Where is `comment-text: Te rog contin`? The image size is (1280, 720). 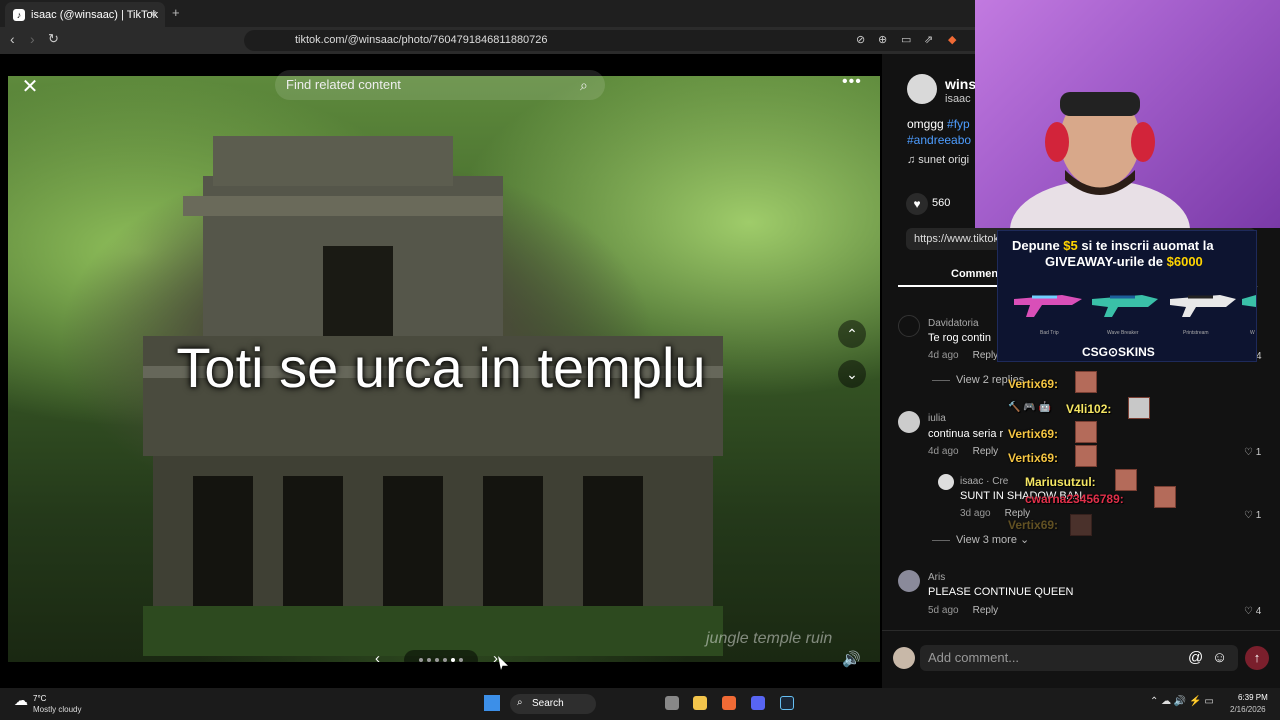 comment-text: Te rog contin is located at coordinates (959, 338).